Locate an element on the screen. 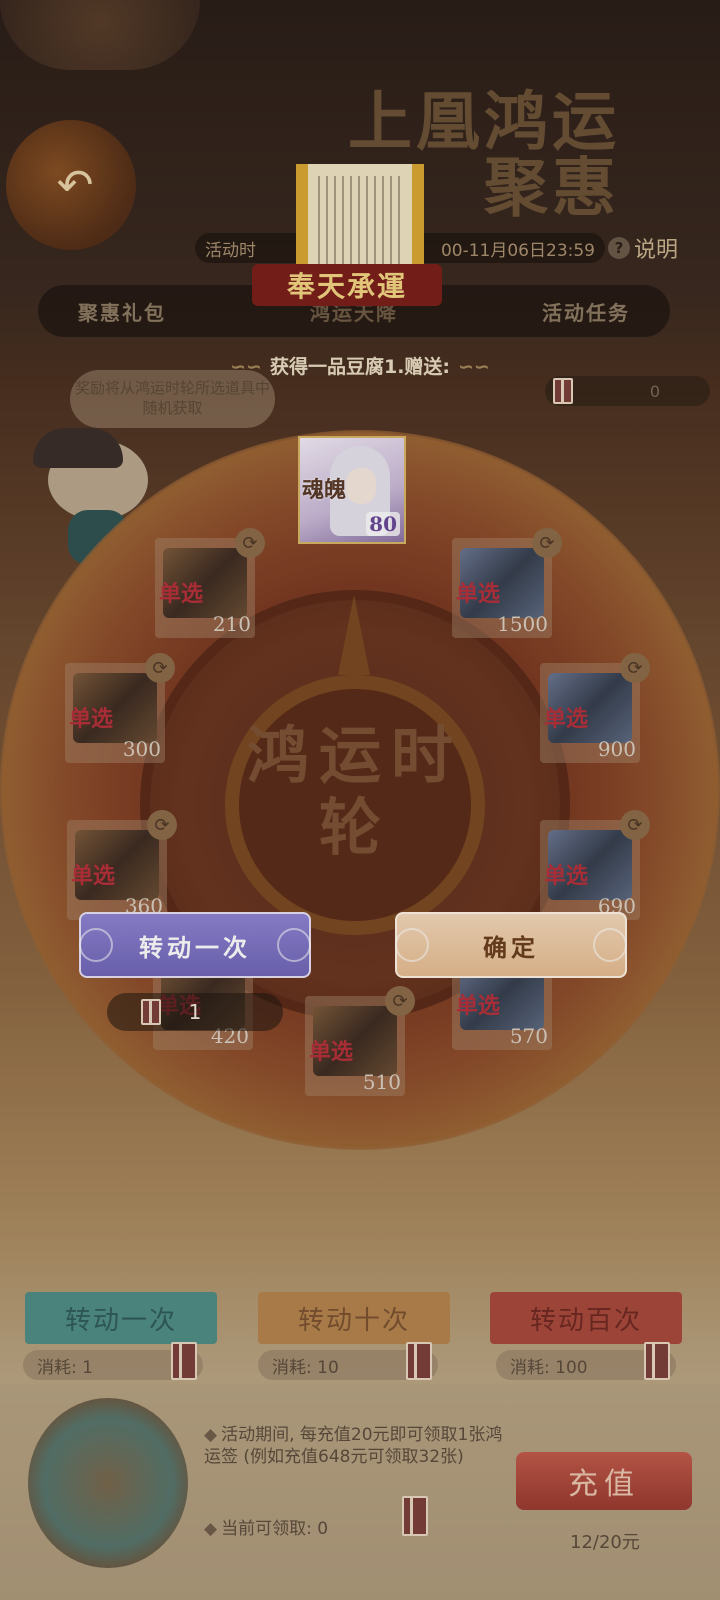  notice-text: 活动期间, 每充值20元即可领取1张鸿运签 (例如充值648元可领取32张) is located at coordinates (353, 1446).